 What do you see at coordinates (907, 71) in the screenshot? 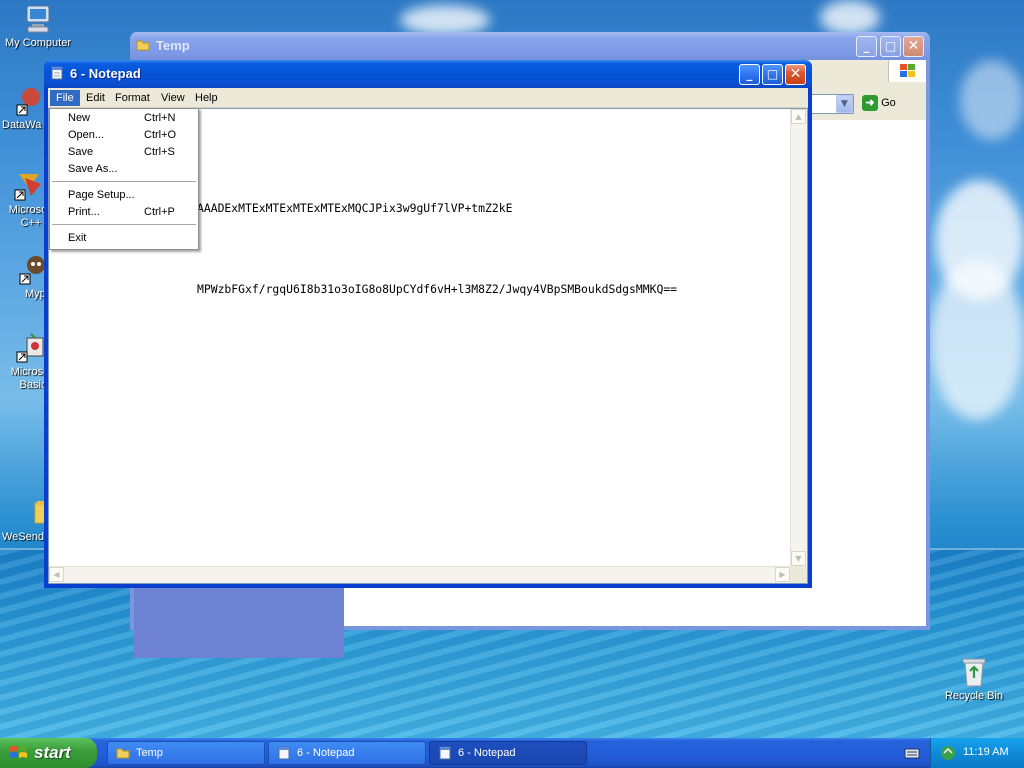
I see `windows-logo-icon` at bounding box center [907, 71].